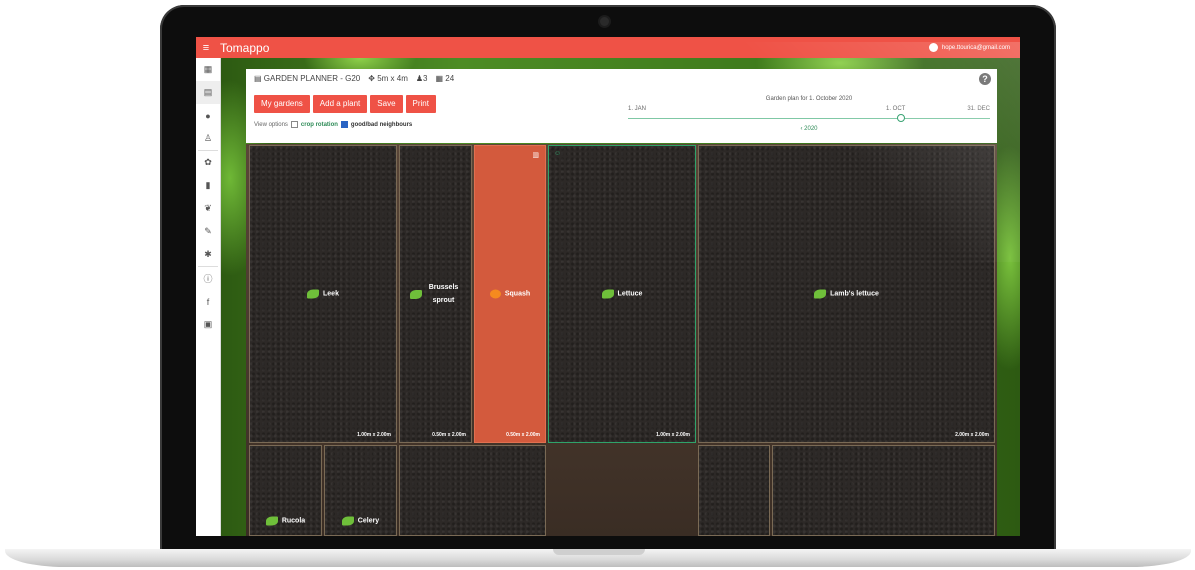 This screenshot has width=1195, height=570. What do you see at coordinates (985, 79) in the screenshot?
I see `help-icon: ?` at bounding box center [985, 79].